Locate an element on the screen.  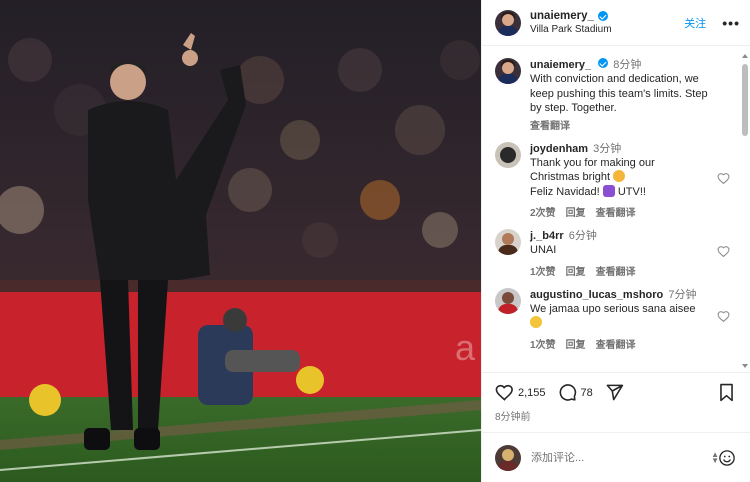
comment-composer: ▲▼ is located at coordinates (616, 457).